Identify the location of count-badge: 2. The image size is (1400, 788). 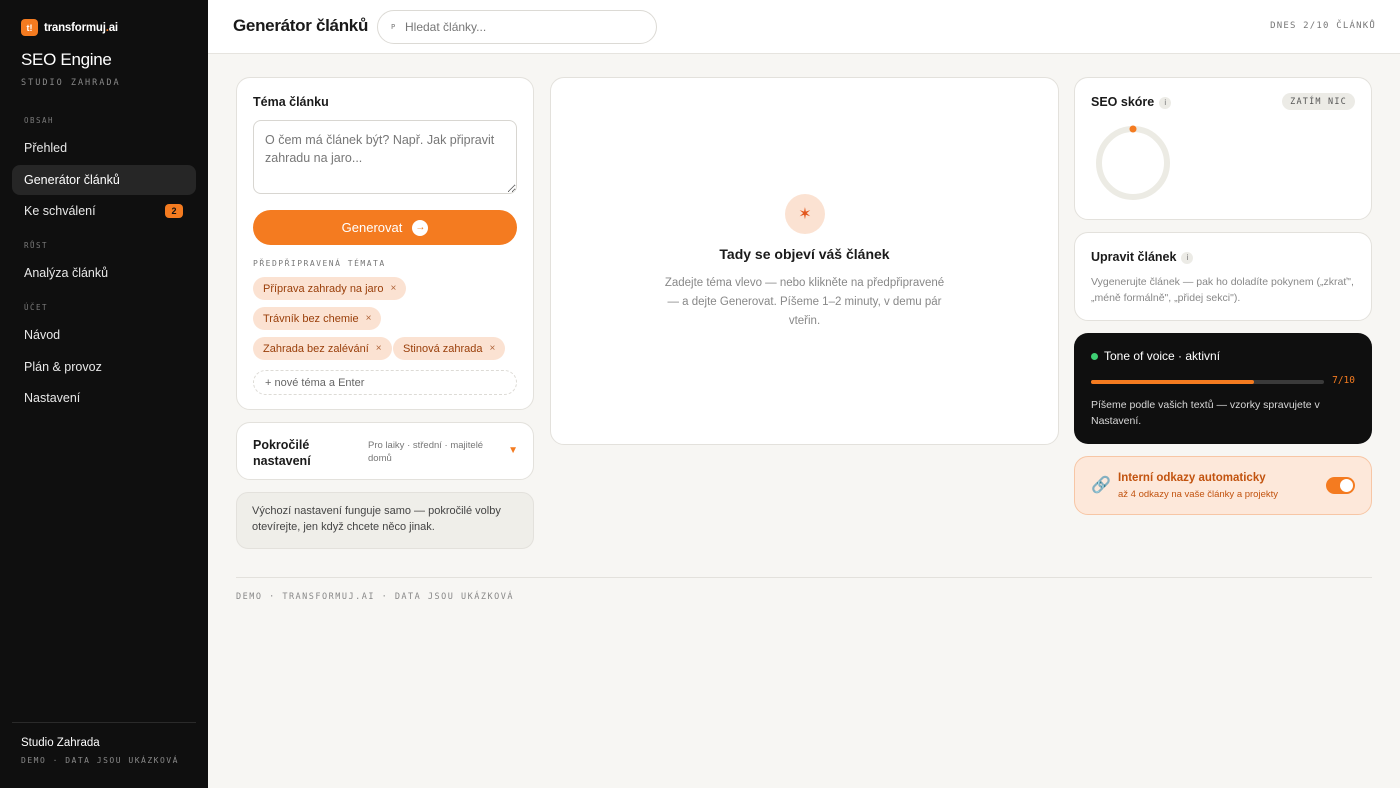
(174, 211).